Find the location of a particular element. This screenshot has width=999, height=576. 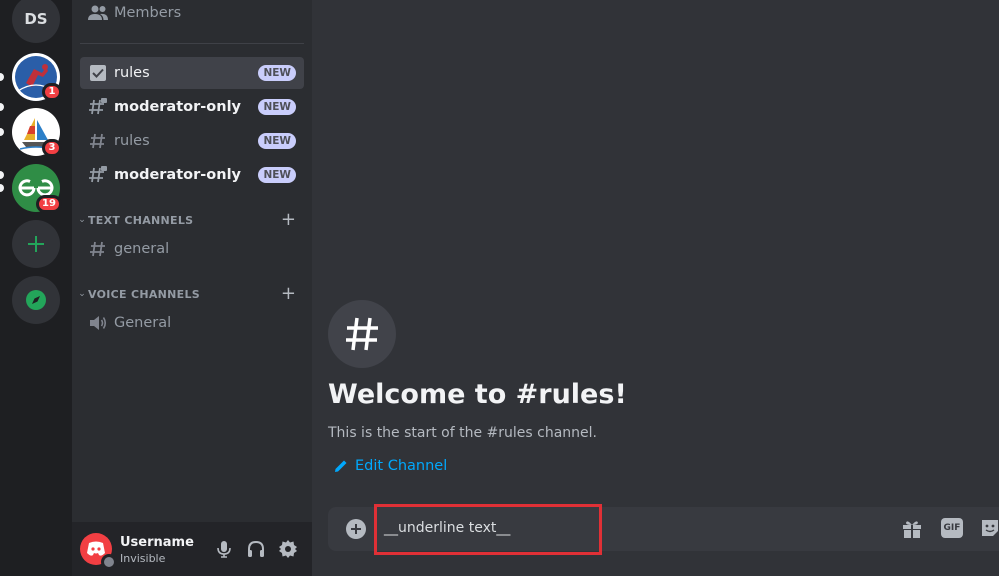

members-label: Members is located at coordinates (148, 13).